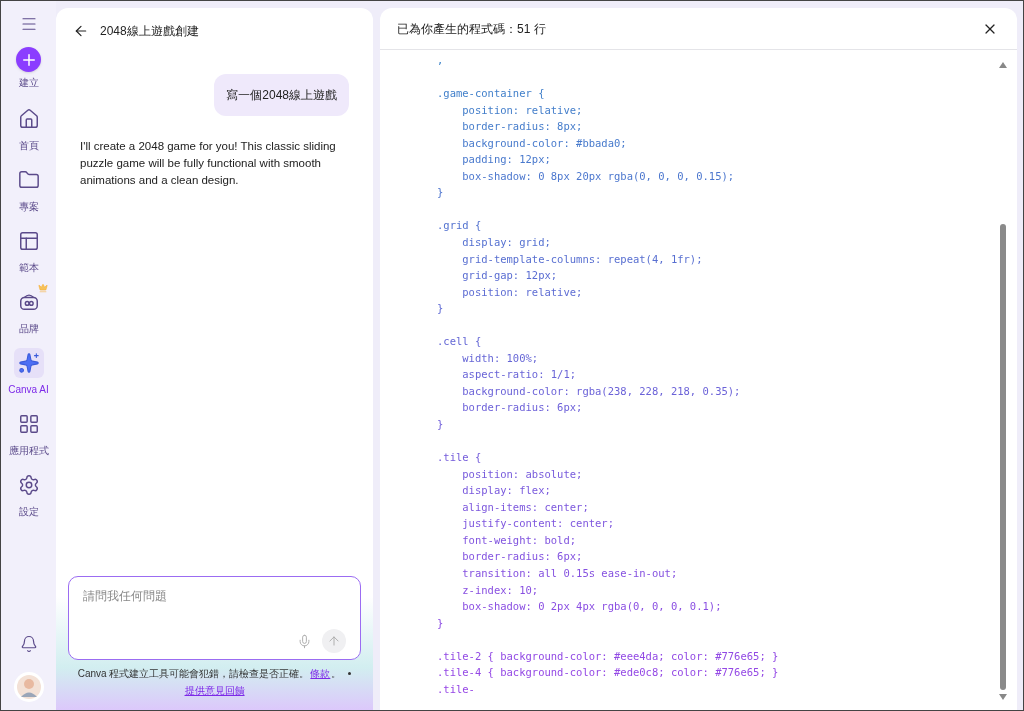  I want to click on home-icon, so click(28, 119).